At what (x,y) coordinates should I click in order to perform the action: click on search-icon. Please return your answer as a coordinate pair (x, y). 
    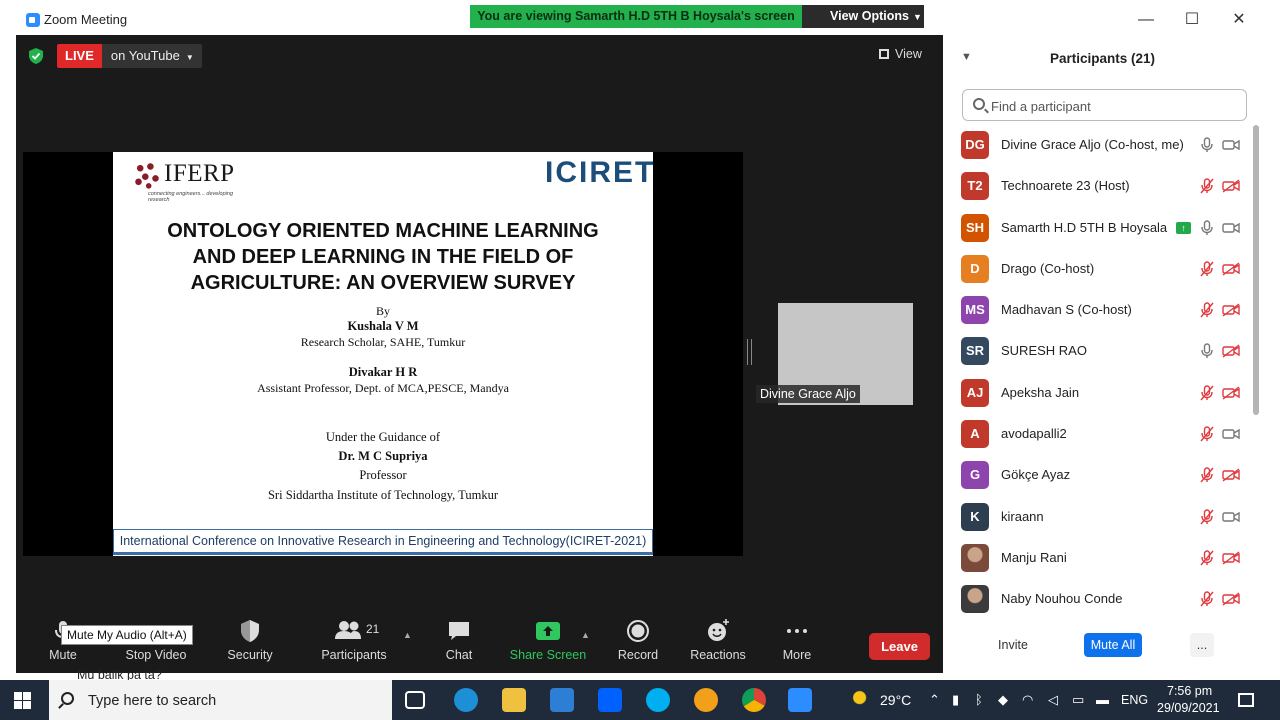
    Looking at the image, I should click on (979, 104).